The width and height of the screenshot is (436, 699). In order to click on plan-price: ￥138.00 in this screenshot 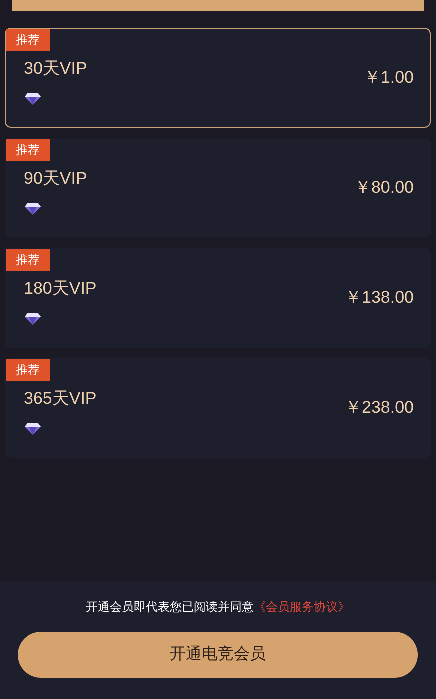, I will do `click(379, 298)`.